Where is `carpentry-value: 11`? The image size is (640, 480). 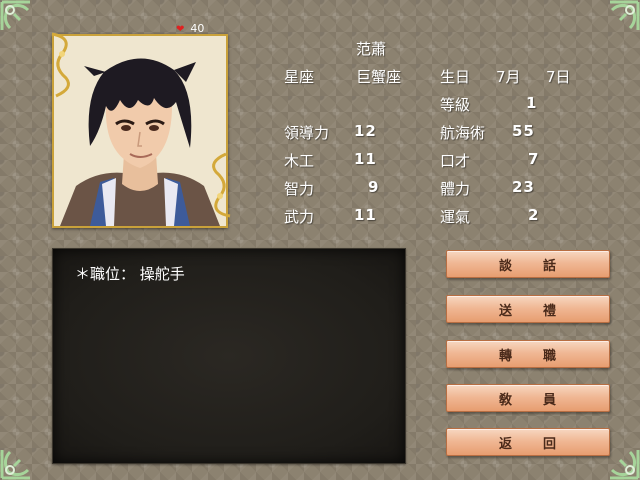
carpentry-value: 11 is located at coordinates (365, 159).